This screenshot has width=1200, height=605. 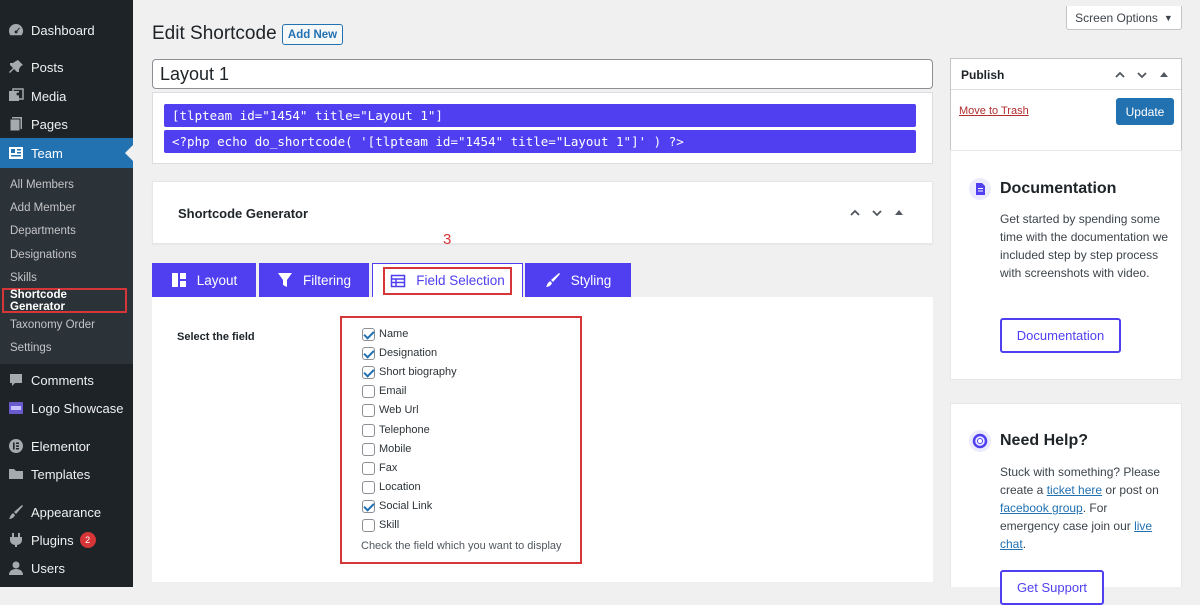 I want to click on tab-filtering: Filtering, so click(x=314, y=280).